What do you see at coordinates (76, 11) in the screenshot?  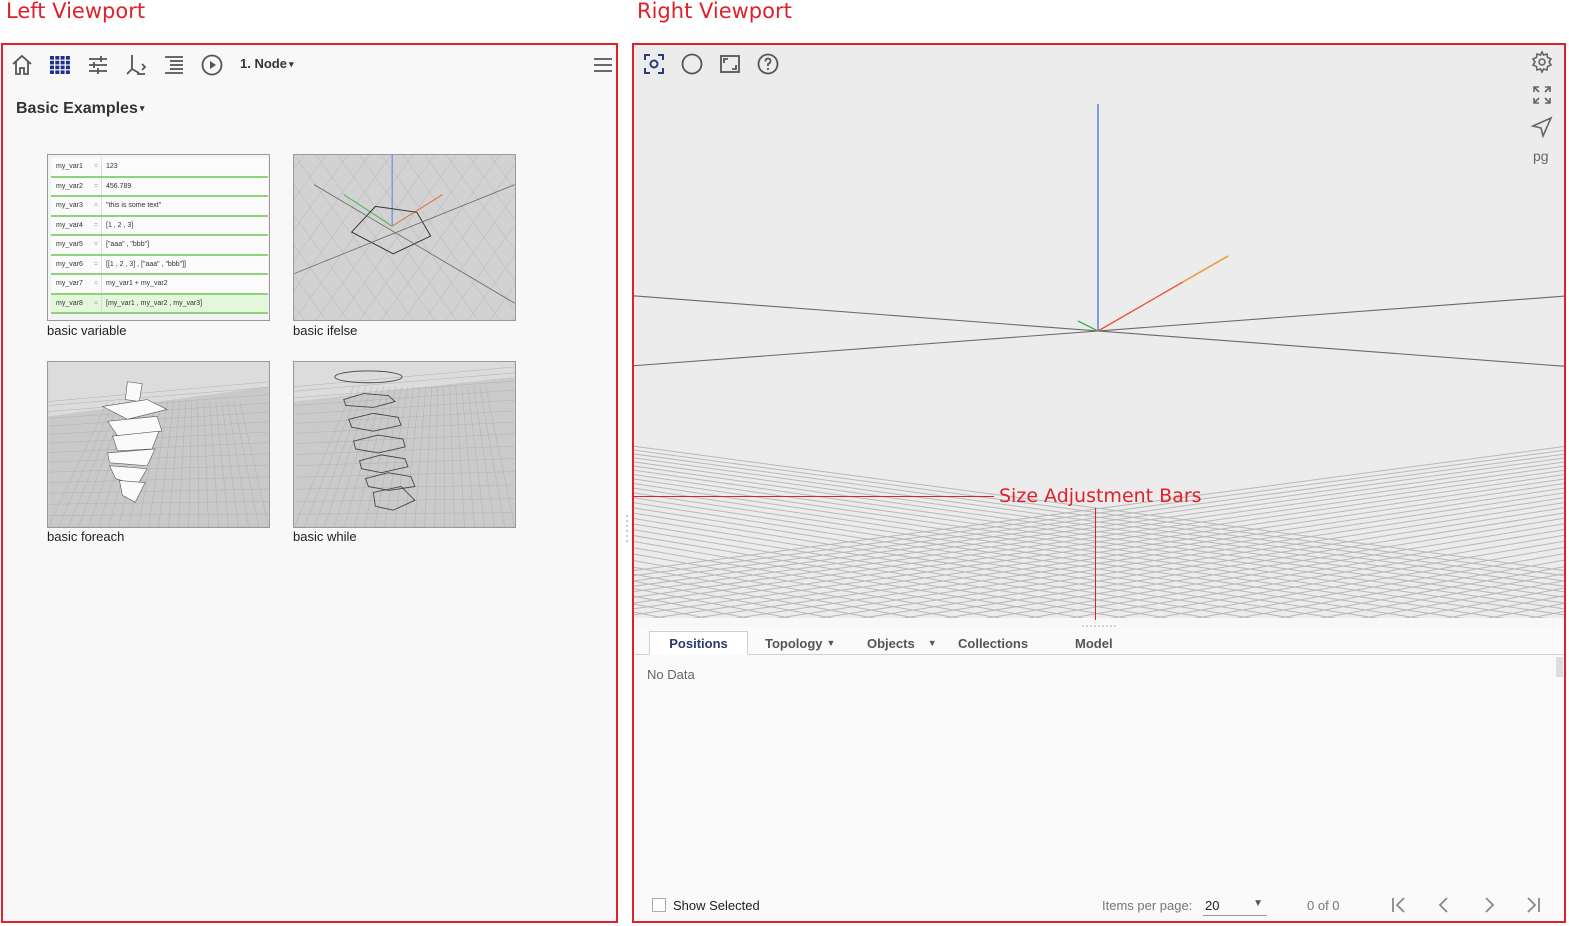 I see `left-viewport-label: Left Viewport` at bounding box center [76, 11].